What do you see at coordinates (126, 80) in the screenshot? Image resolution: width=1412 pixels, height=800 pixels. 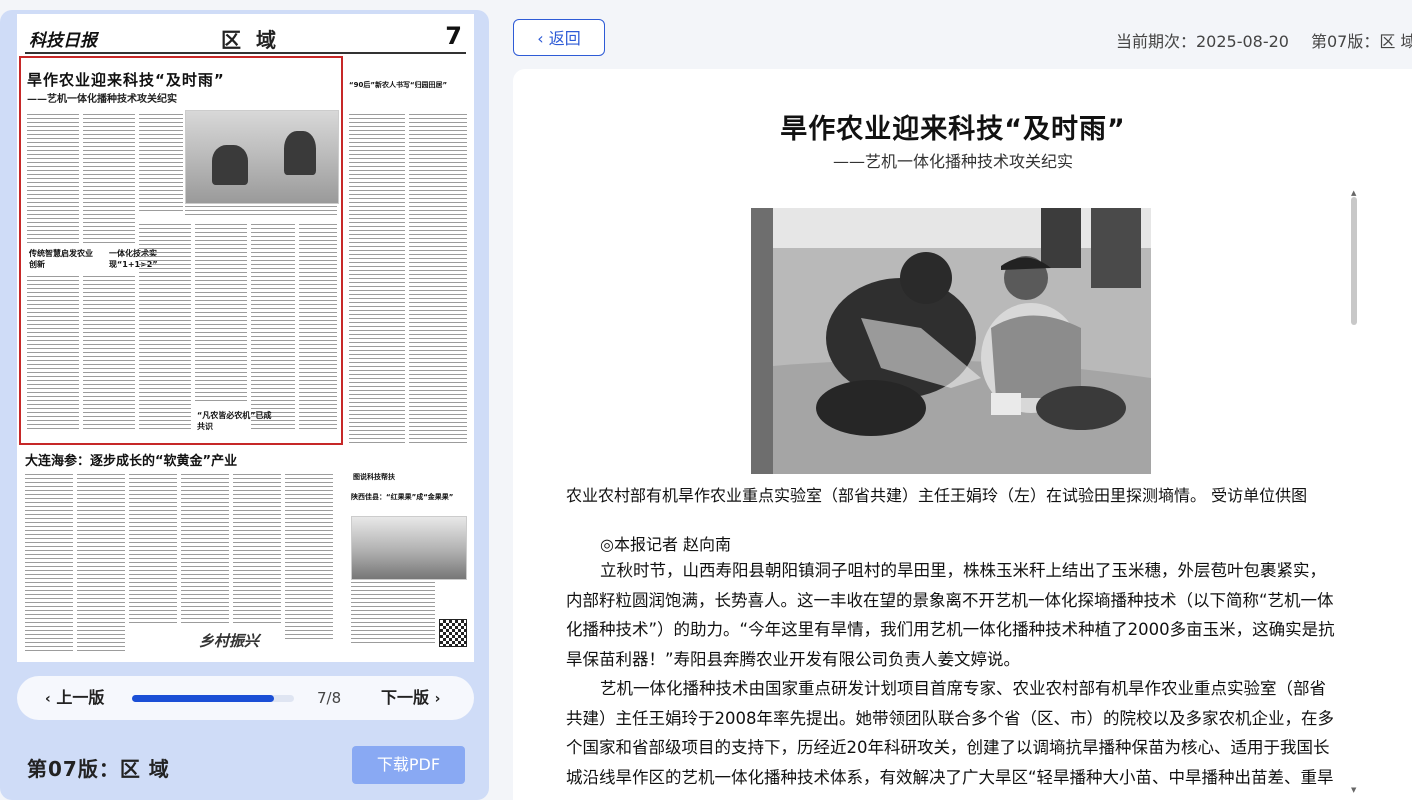 I see `newspaper-lead-title: 旱作农业迎来科技“及时雨”` at bounding box center [126, 80].